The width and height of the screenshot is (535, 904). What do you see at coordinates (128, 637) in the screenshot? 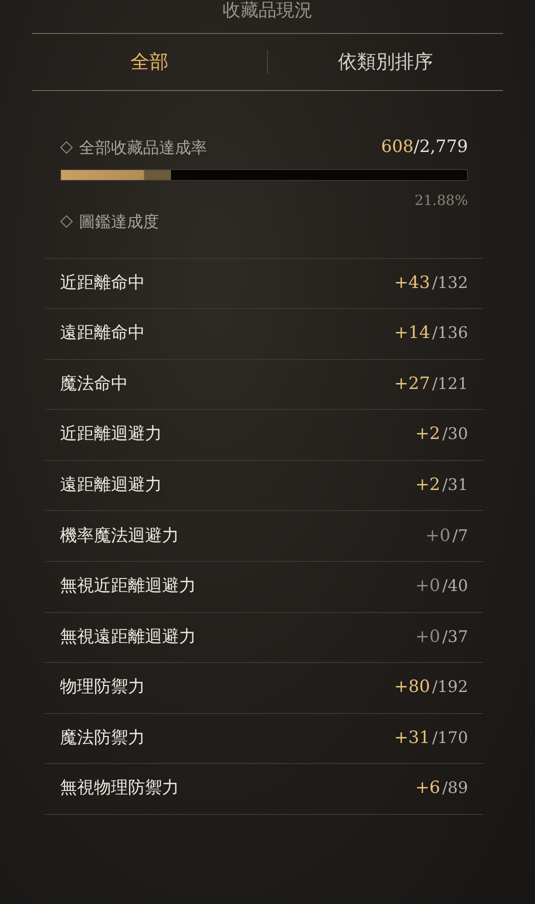
I see `stat-name: 無視遠距離迴避力` at bounding box center [128, 637].